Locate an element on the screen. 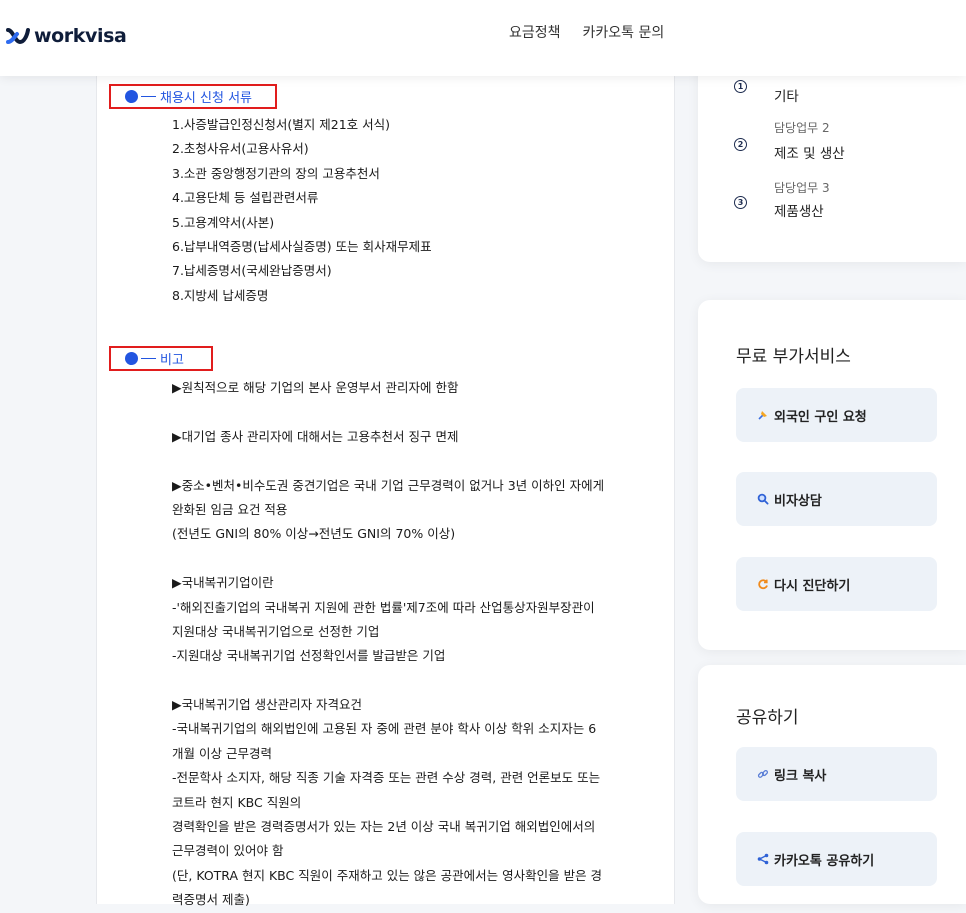 The height and width of the screenshot is (913, 966). share-title: 공유하기 is located at coordinates (767, 718).